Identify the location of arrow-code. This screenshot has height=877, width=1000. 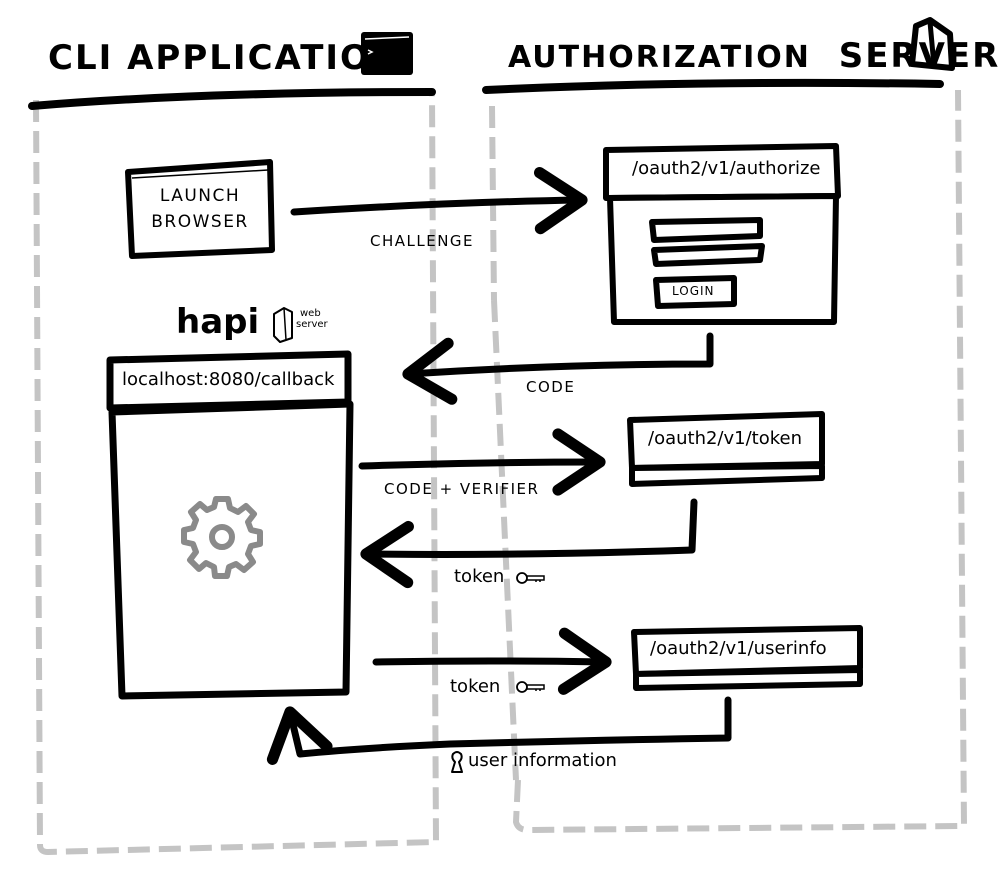
(558, 368).